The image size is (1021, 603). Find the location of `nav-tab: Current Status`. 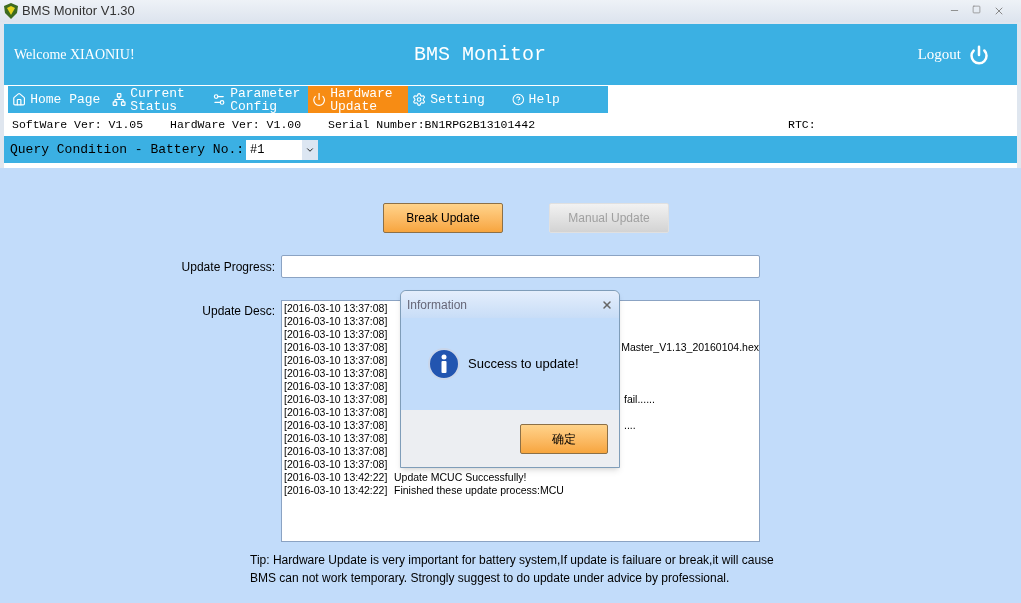

nav-tab: Current Status is located at coordinates (158, 99).